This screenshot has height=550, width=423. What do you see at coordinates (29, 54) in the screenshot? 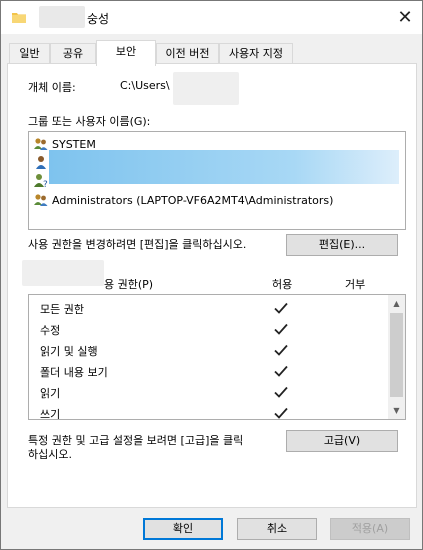
I see `tab-general: 일반` at bounding box center [29, 54].